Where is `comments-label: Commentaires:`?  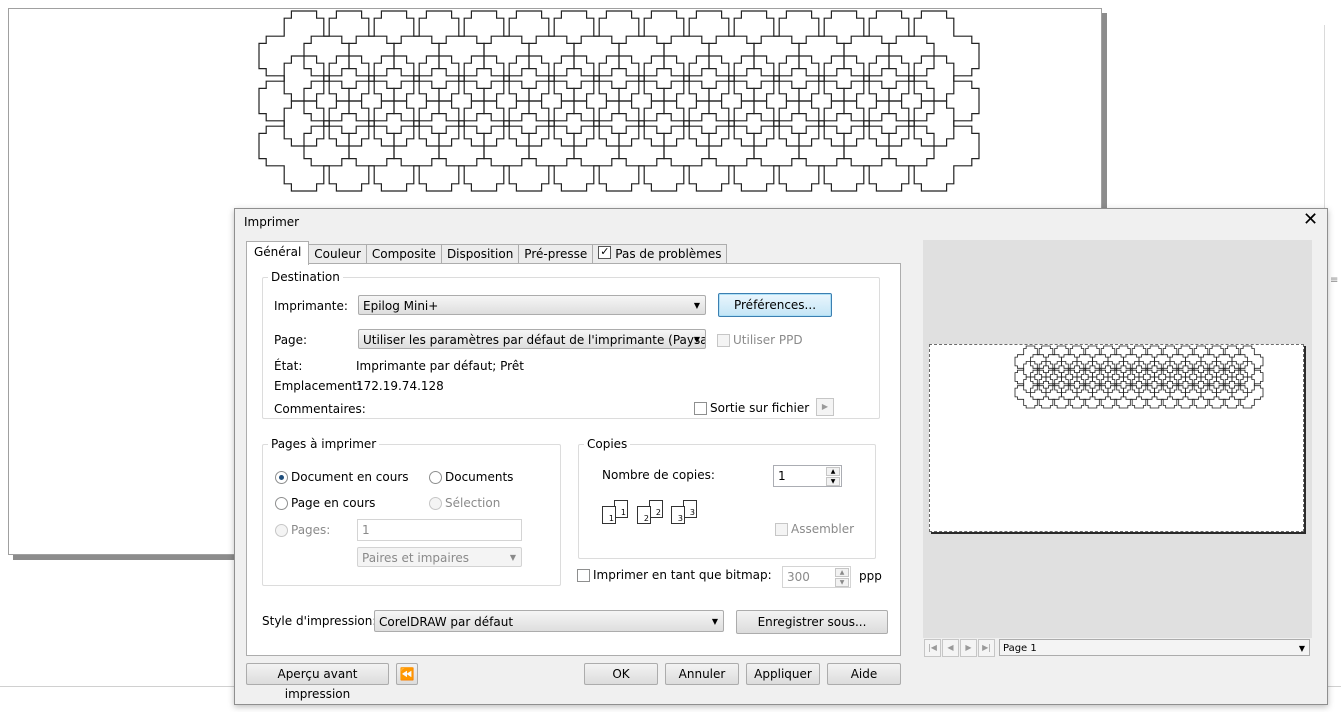
comments-label: Commentaires: is located at coordinates (320, 409).